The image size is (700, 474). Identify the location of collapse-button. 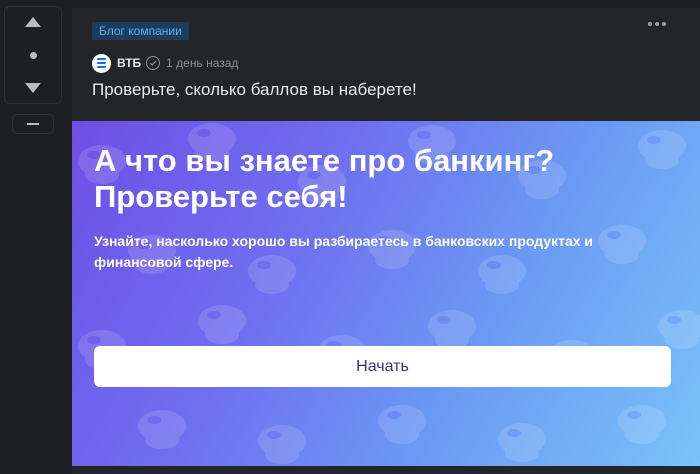
(33, 124).